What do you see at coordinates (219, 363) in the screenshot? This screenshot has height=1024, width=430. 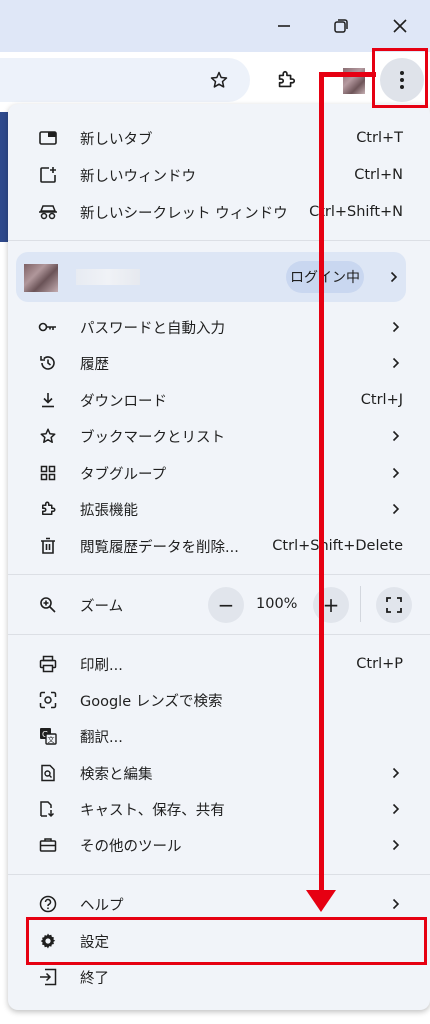 I see `menu-item-history: 履歴` at bounding box center [219, 363].